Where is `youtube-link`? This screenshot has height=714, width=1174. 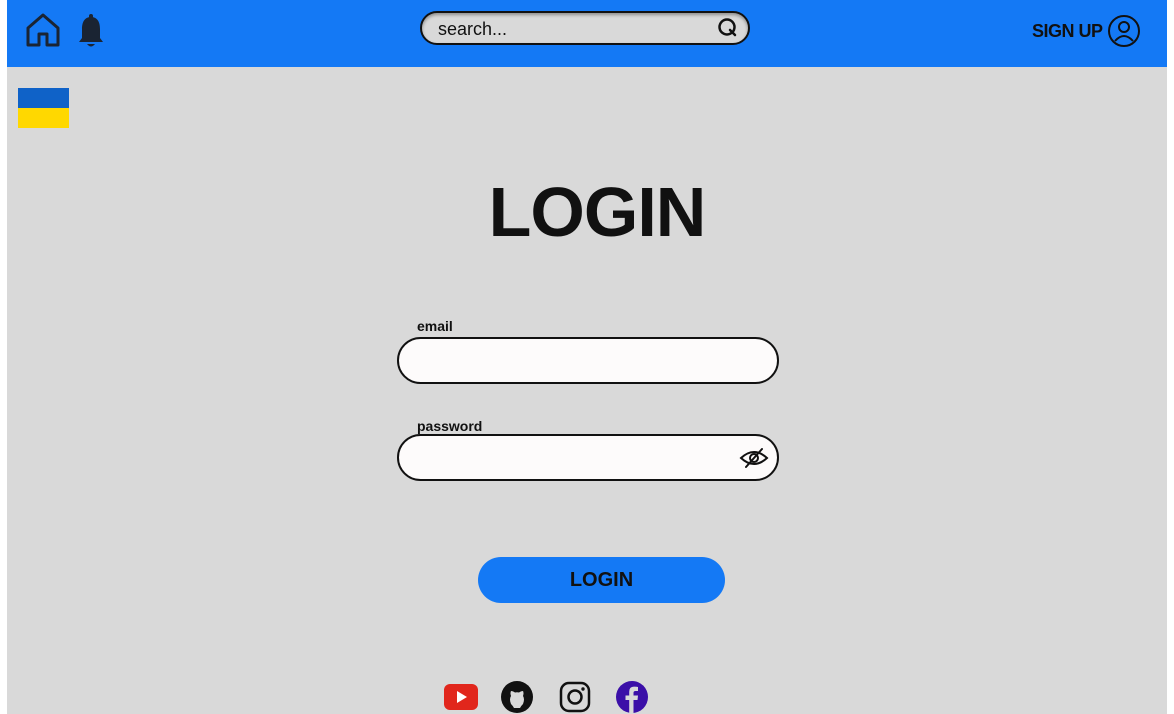
youtube-link is located at coordinates (461, 697).